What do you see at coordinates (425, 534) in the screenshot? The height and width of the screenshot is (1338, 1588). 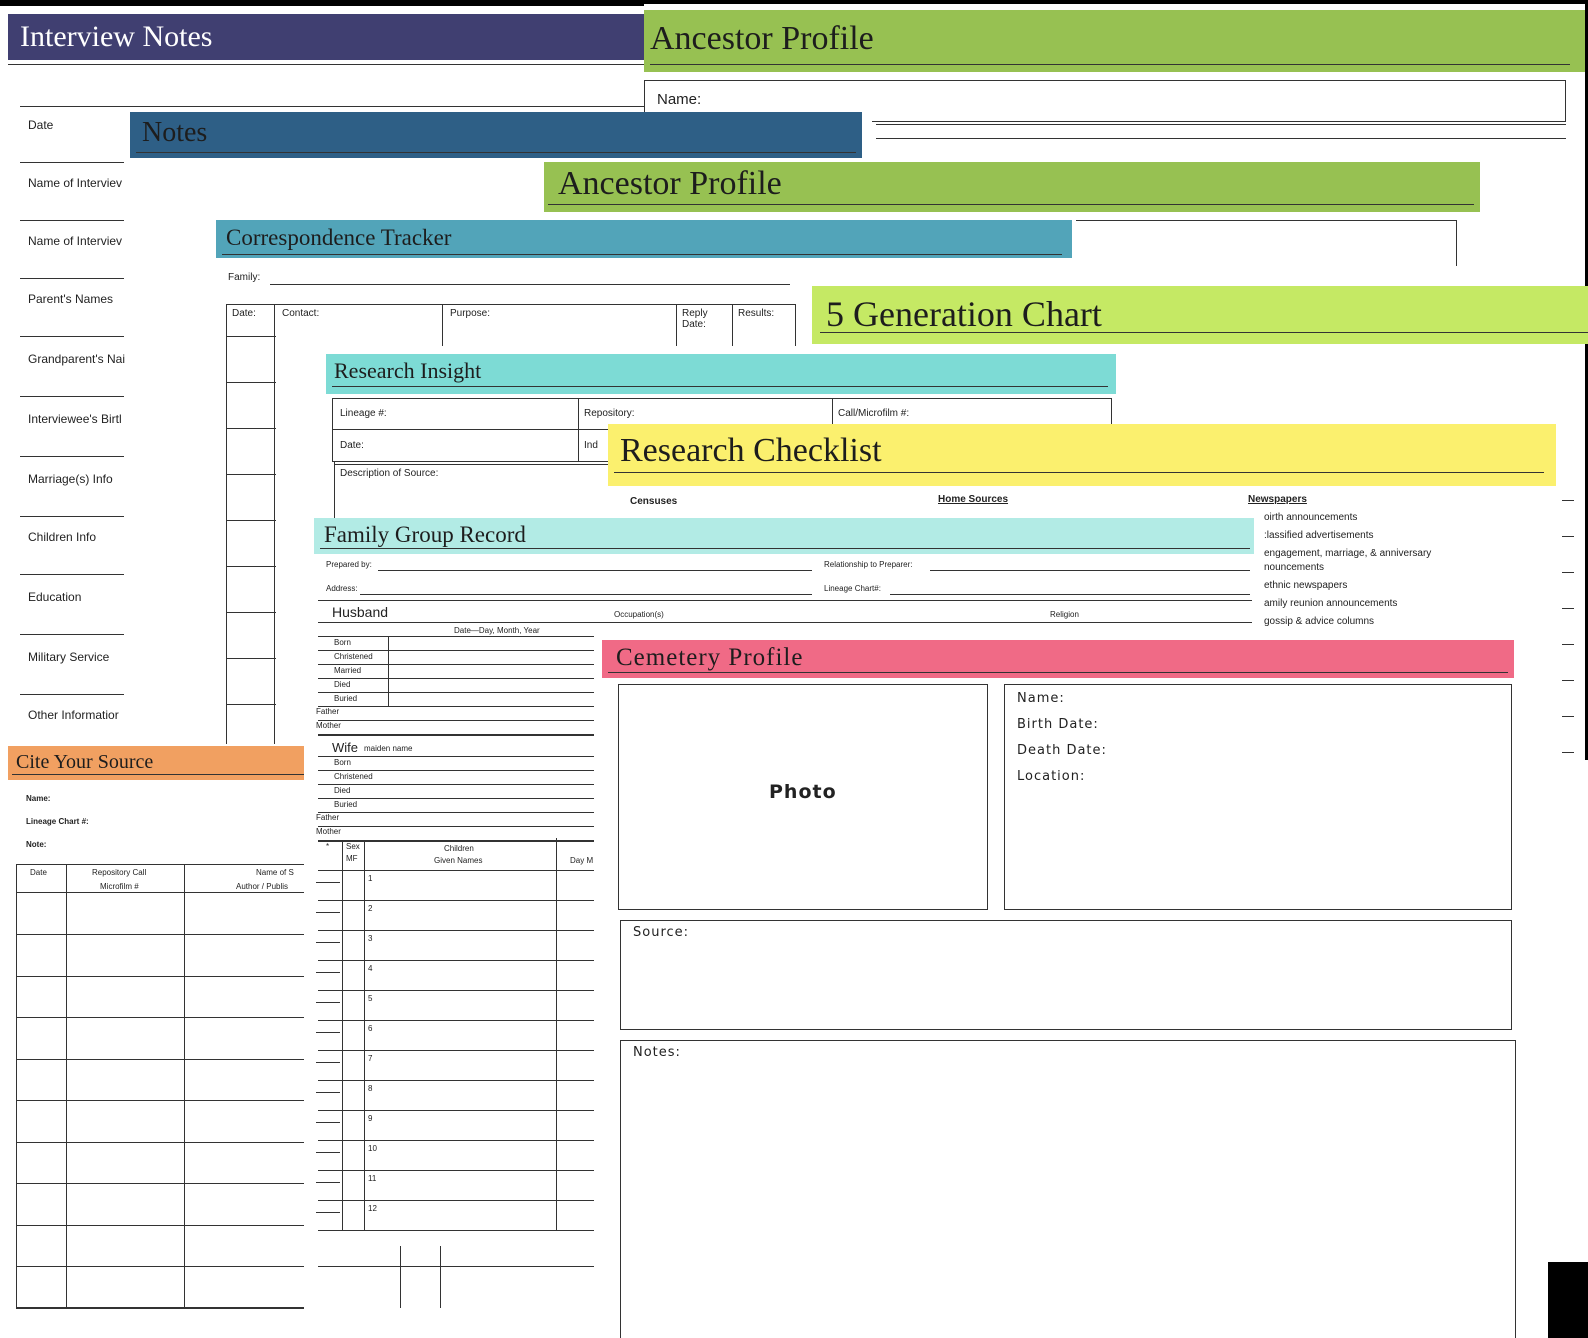 I see `family-title: Family Group Record` at bounding box center [425, 534].